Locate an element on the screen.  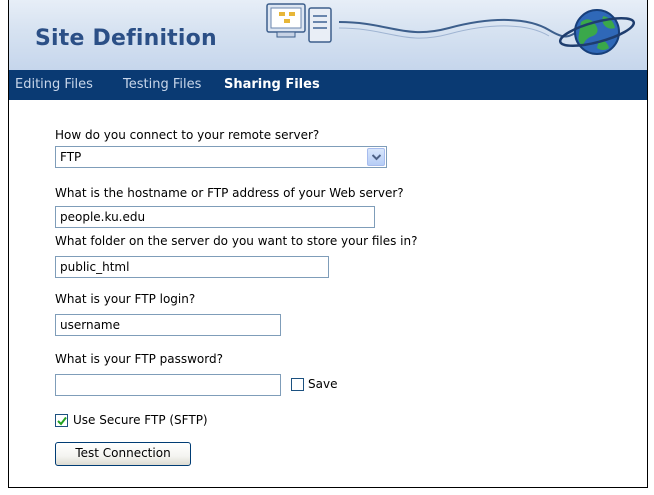
host-input: people.ku.edu is located at coordinates (215, 217).